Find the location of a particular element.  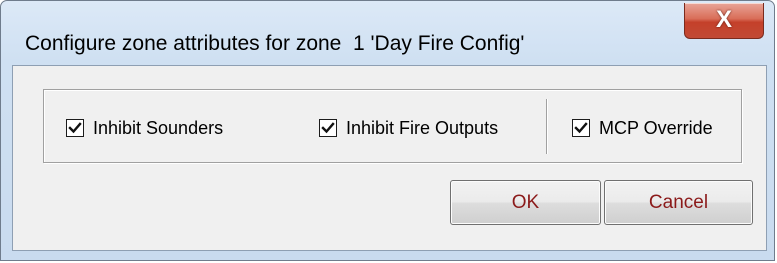

cancel-button: Cancel is located at coordinates (678, 202).